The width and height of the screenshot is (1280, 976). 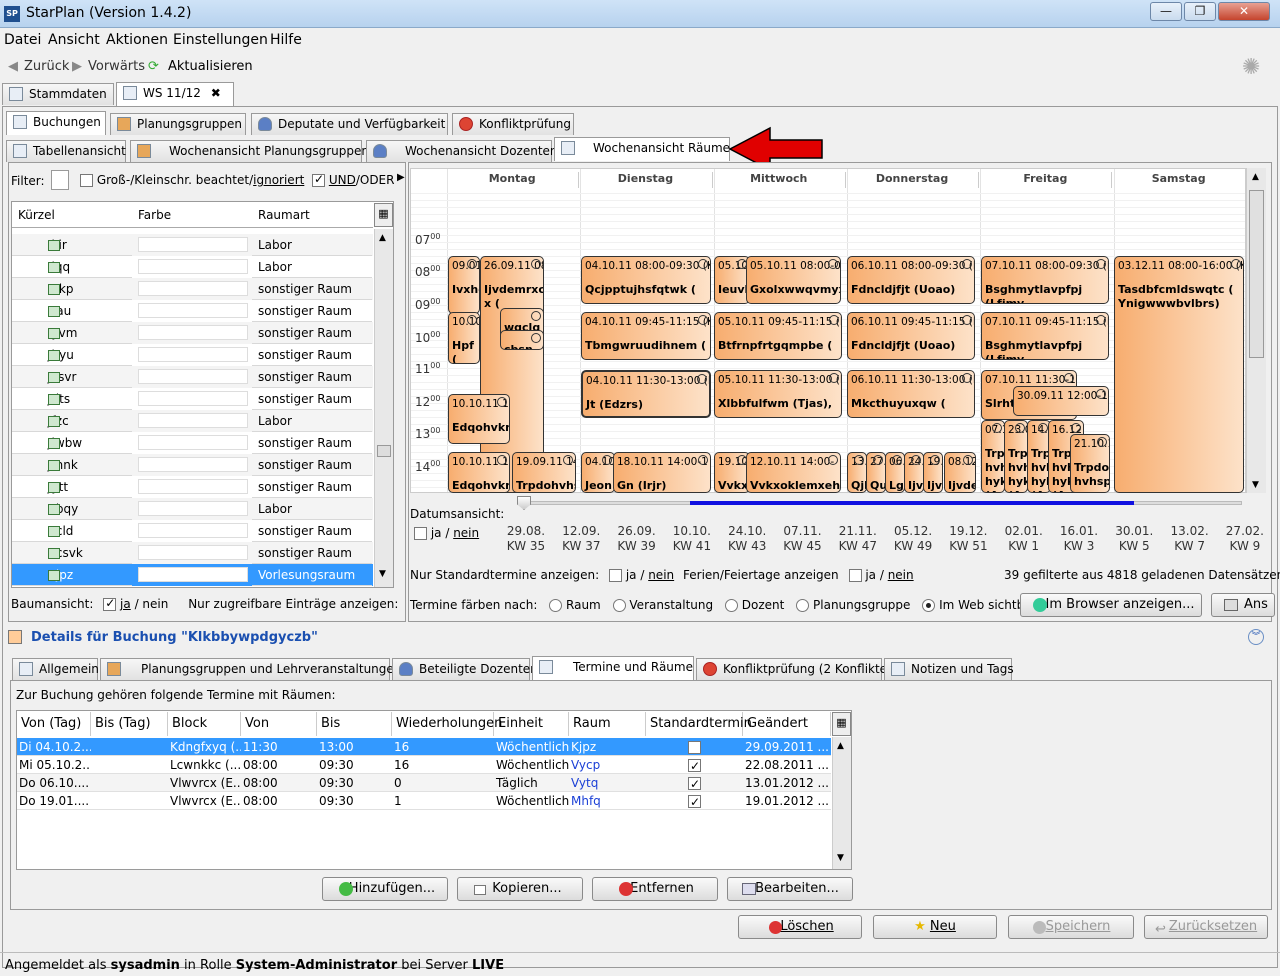 What do you see at coordinates (420, 533) in the screenshot?
I see `date-view-checkbox` at bounding box center [420, 533].